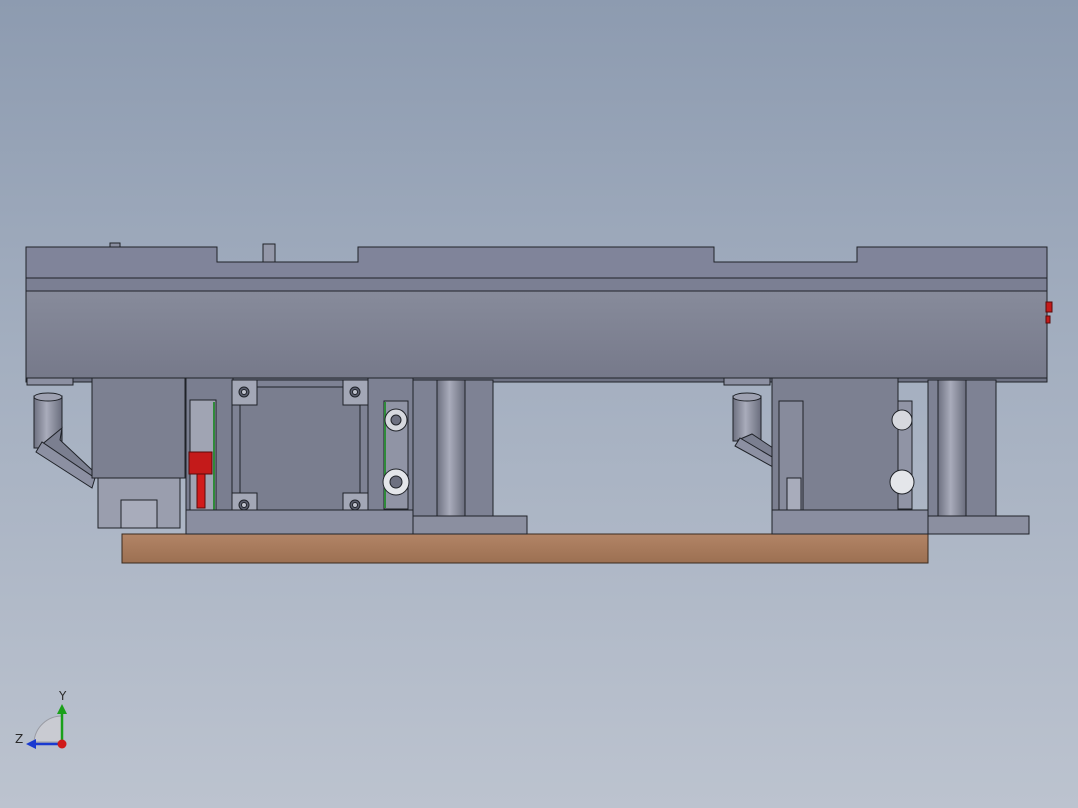  Describe the element at coordinates (451, 448) in the screenshot. I see `left-guide-rod` at that location.